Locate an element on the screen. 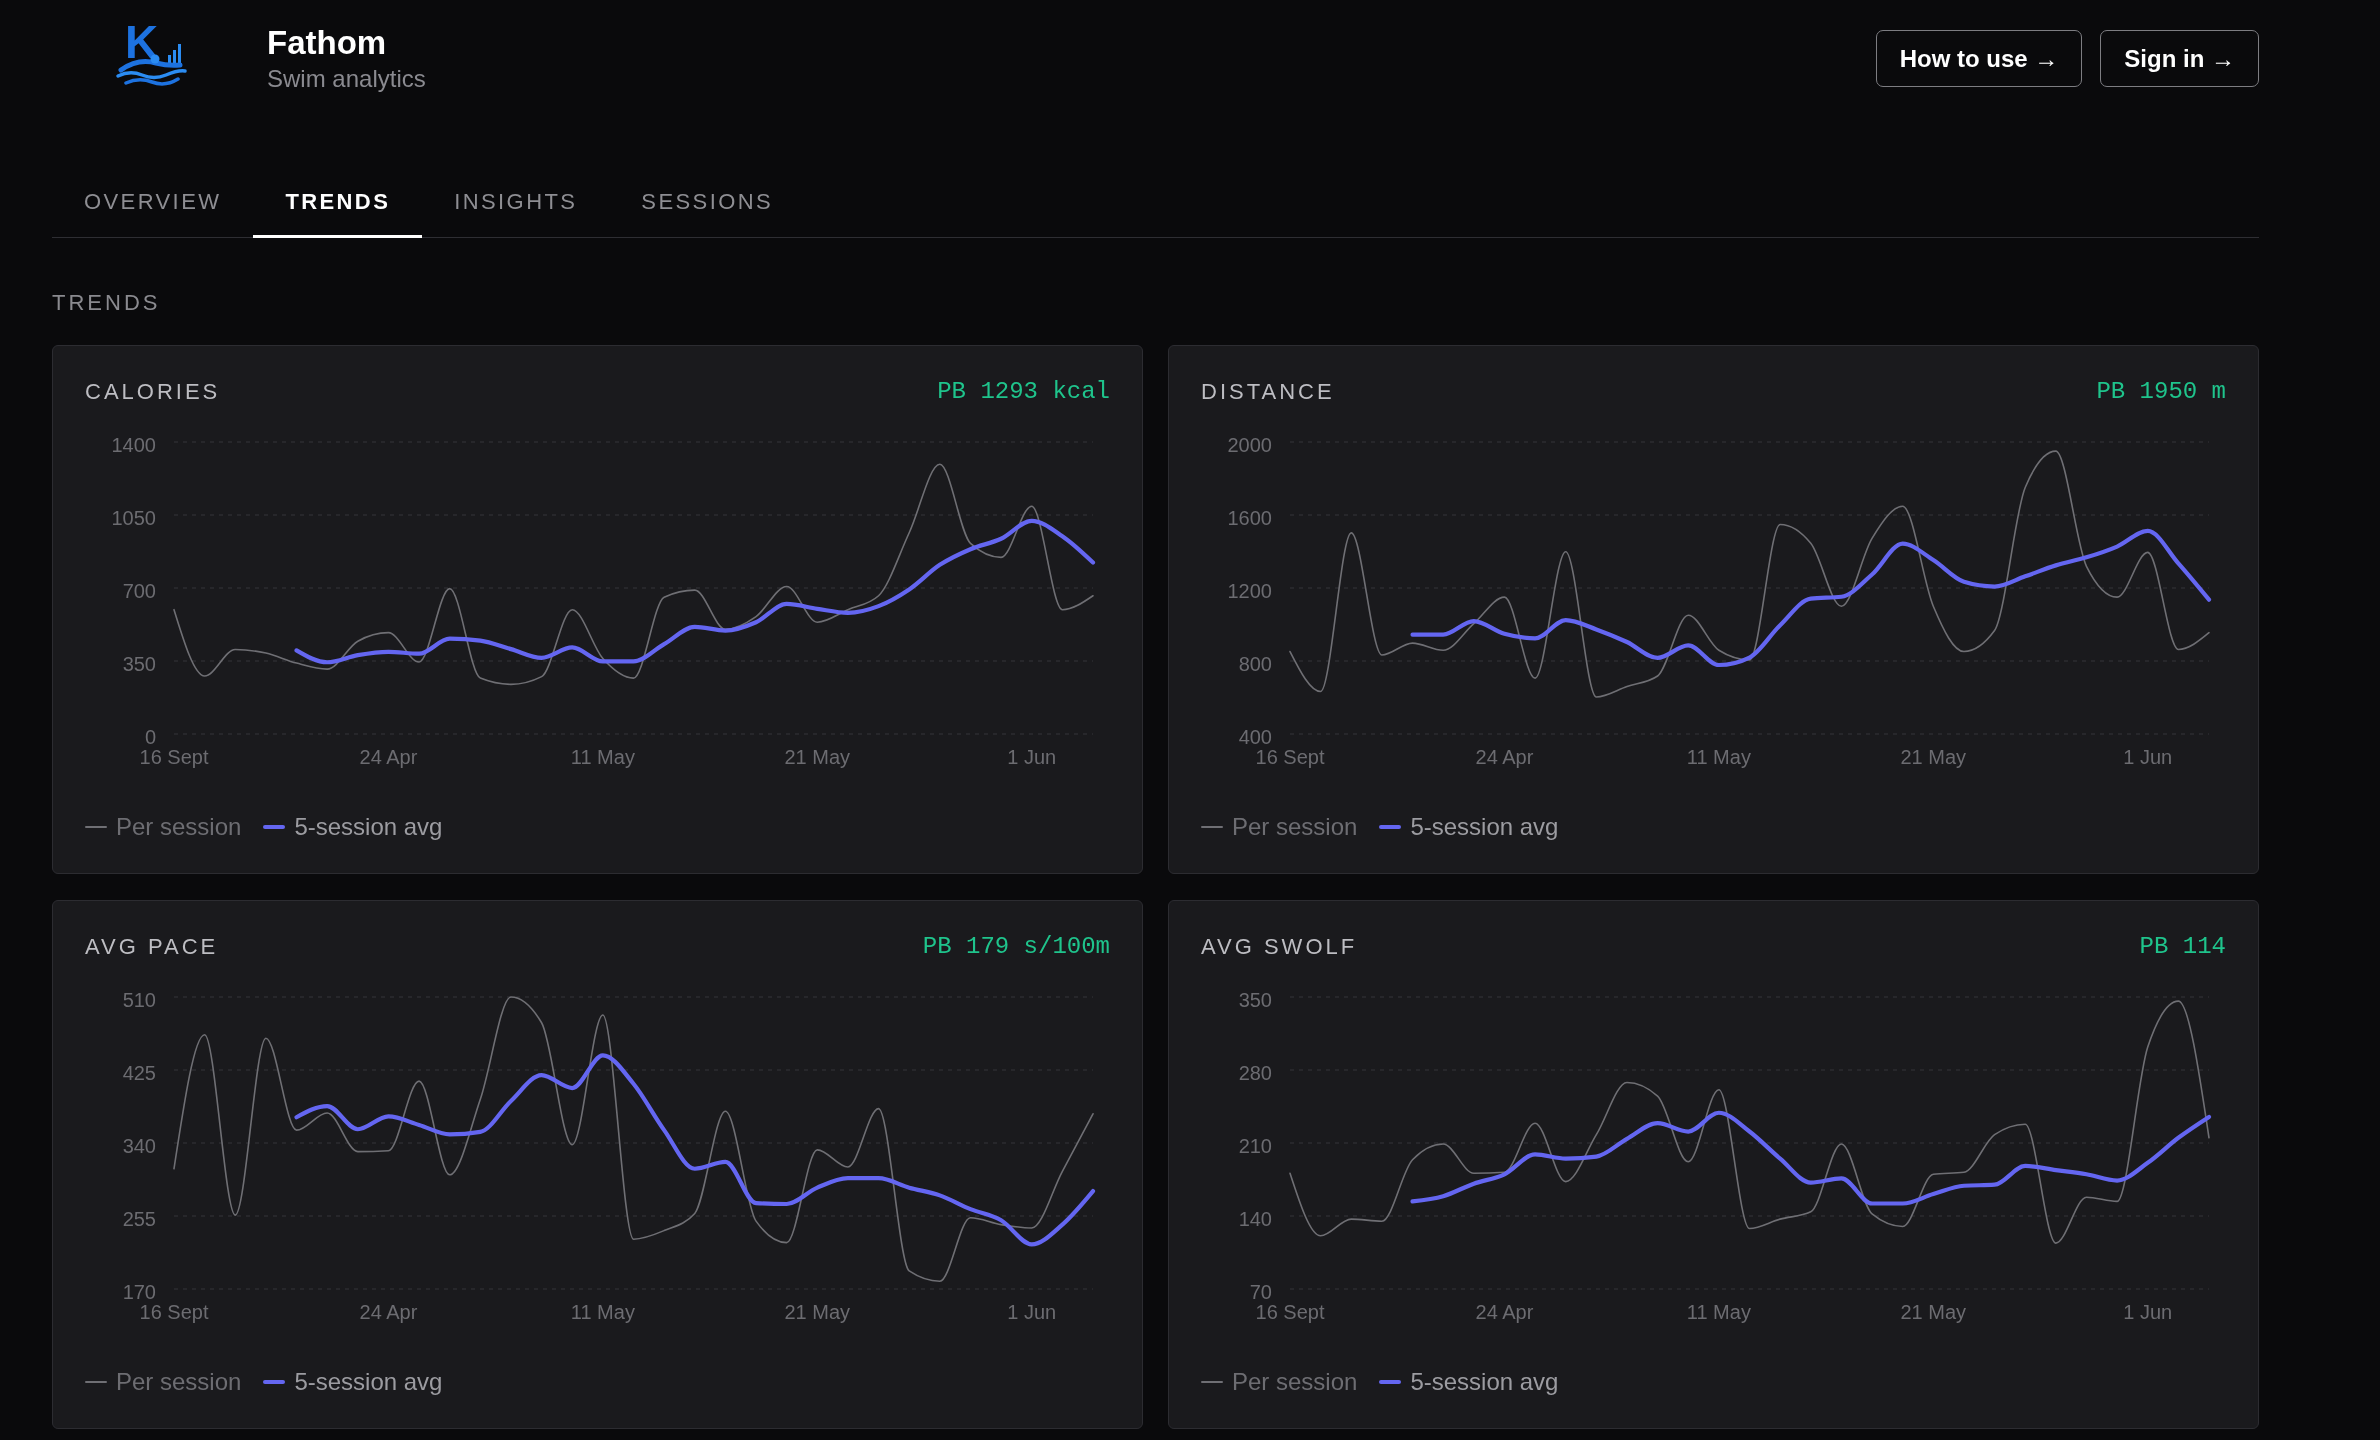  nav-tab: TRENDS is located at coordinates (338, 203).